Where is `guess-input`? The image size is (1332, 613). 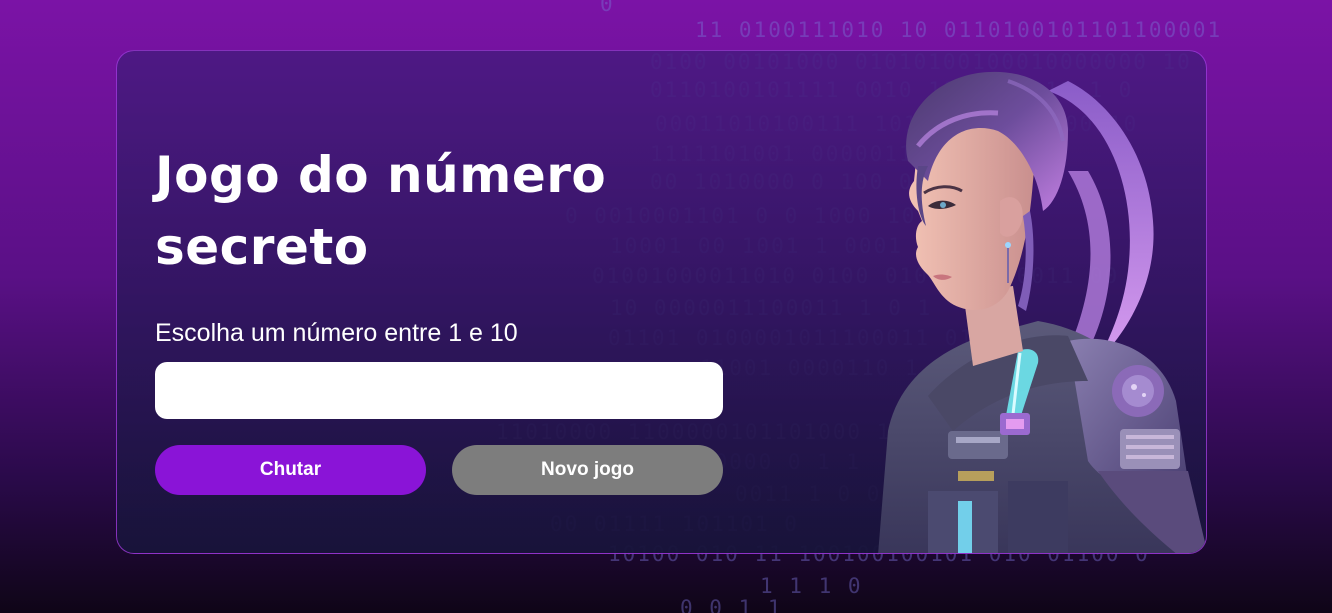 guess-input is located at coordinates (439, 390).